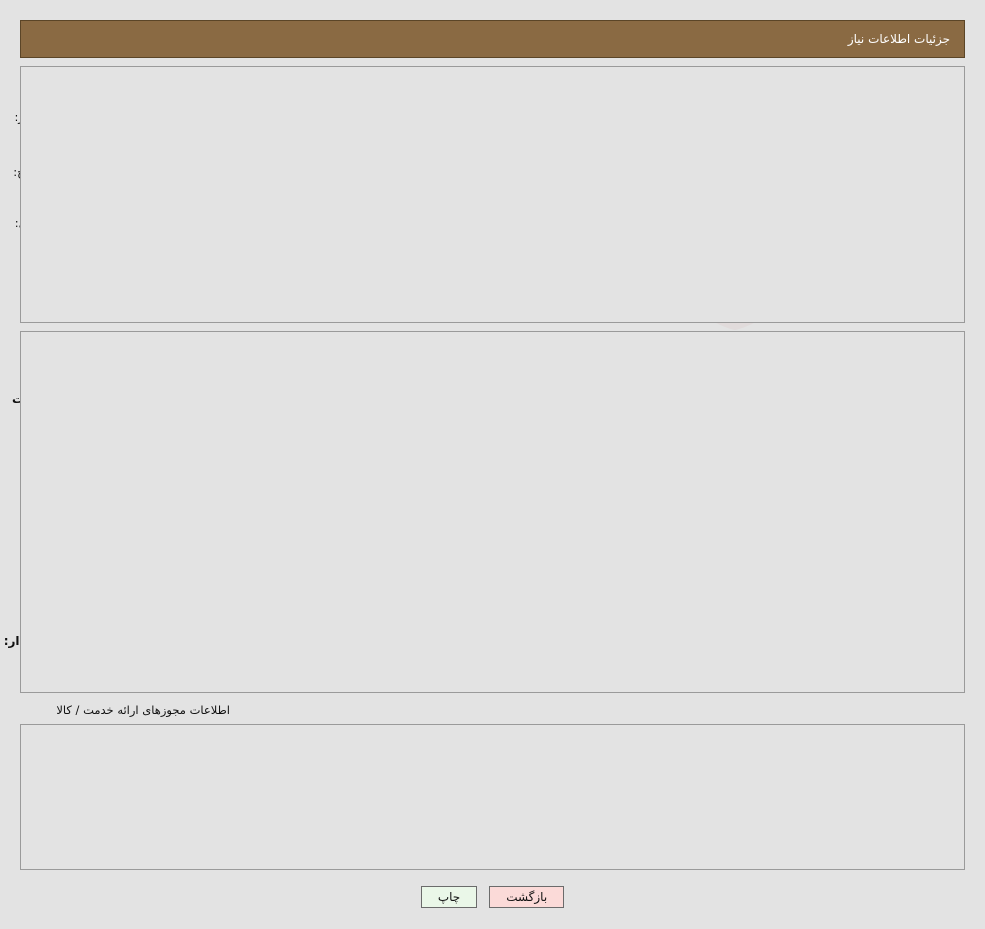 The image size is (985, 929). Describe the element at coordinates (492, 39) in the screenshot. I see `page-header: جزئیات اطلاعات نیاز` at that location.